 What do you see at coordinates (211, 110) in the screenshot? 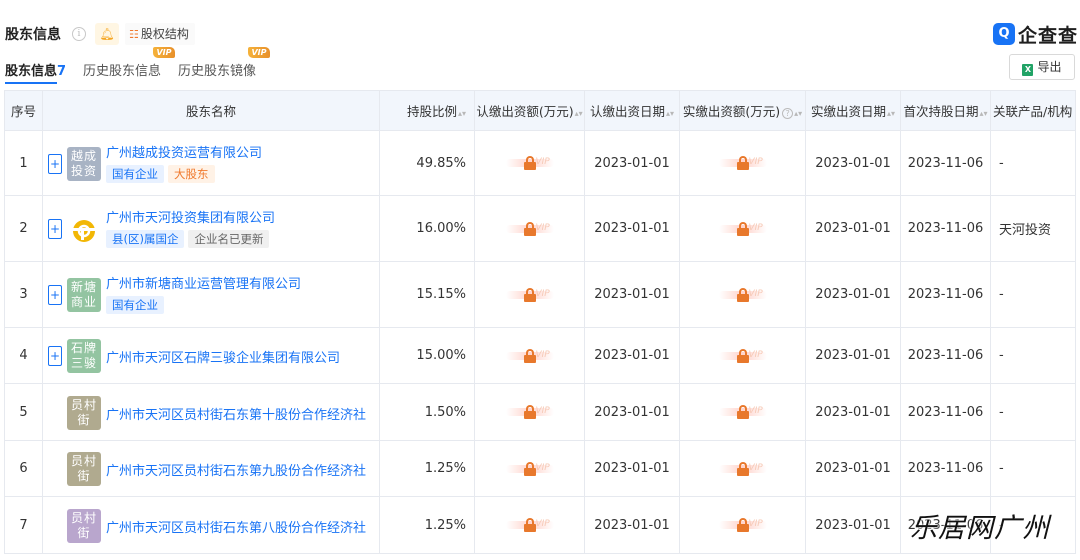
I see `col-shareholder-name: 股东名称` at bounding box center [211, 110].